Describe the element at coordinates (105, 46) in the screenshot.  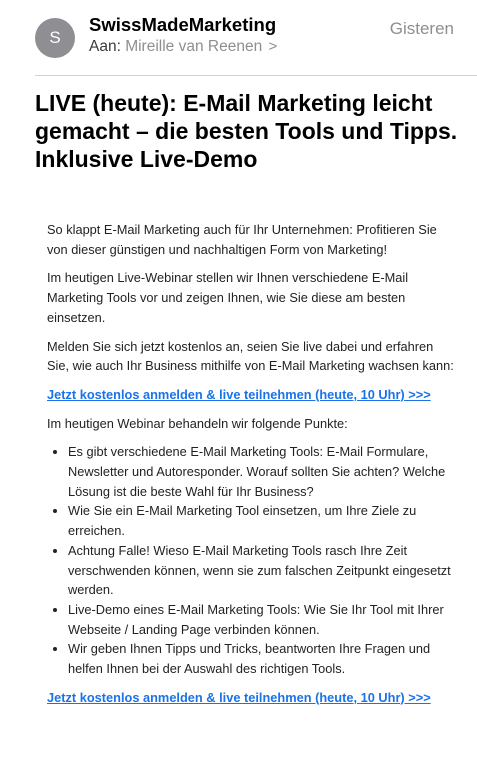
I see `to-label: Aan:` at that location.